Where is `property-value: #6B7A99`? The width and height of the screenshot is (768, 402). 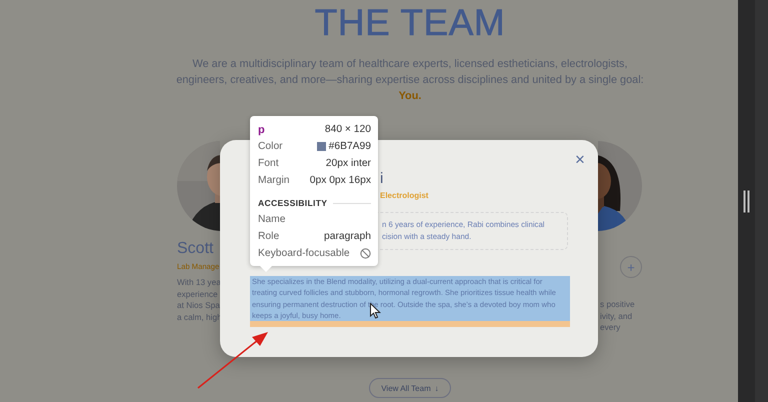
property-value: #6B7A99 is located at coordinates (349, 146).